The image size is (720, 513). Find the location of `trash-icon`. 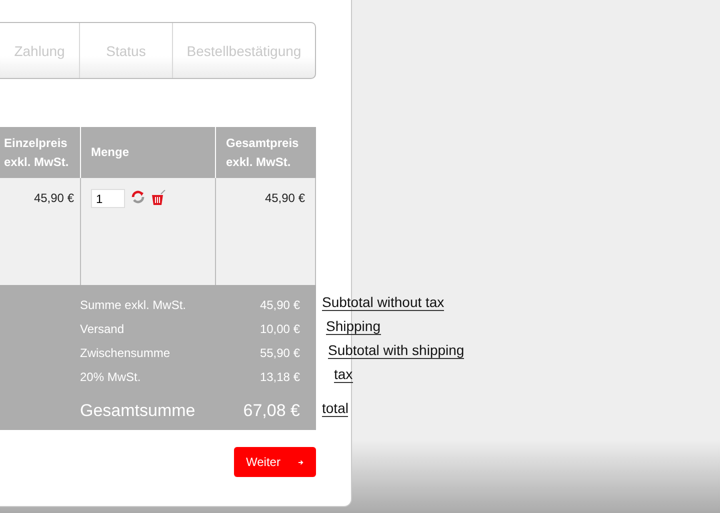

trash-icon is located at coordinates (159, 198).